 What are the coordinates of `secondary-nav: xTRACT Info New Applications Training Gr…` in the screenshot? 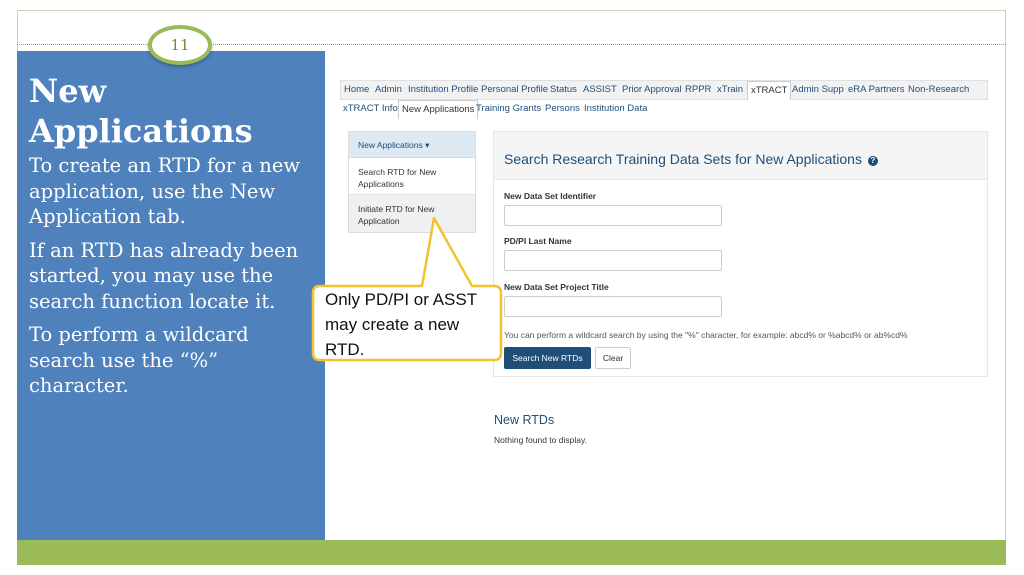 It's located at (665, 110).